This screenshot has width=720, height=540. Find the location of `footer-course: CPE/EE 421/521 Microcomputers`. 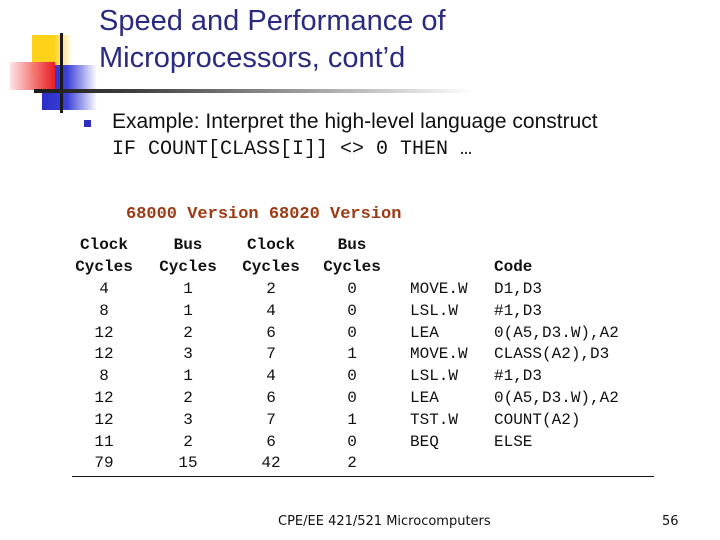

footer-course: CPE/EE 421/521 Microcomputers is located at coordinates (384, 521).